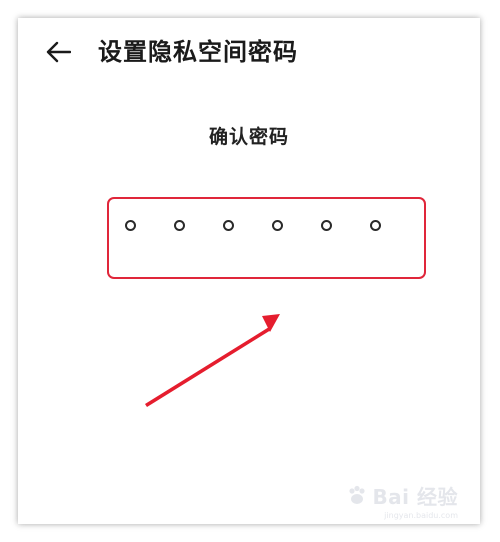  I want to click on paw-logo-icon, so click(357, 494).